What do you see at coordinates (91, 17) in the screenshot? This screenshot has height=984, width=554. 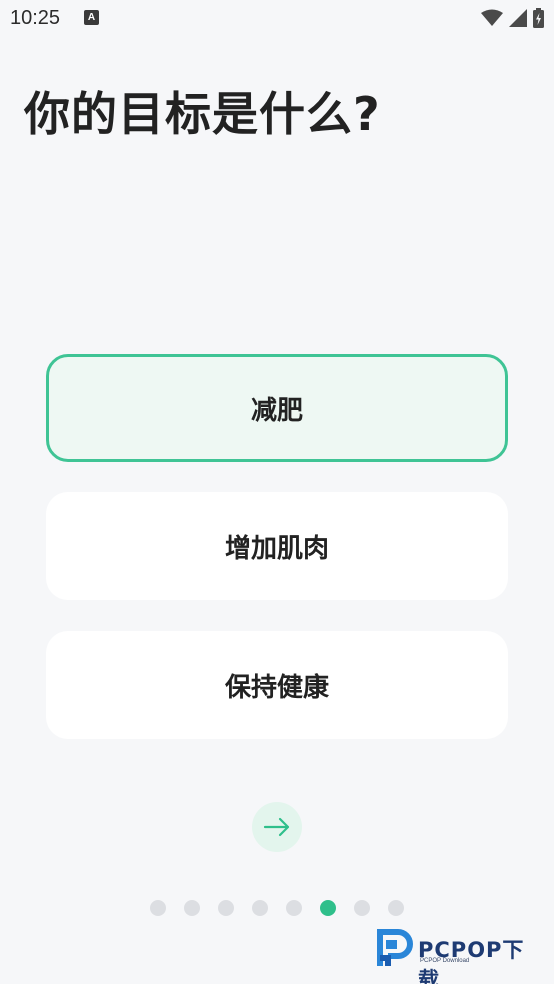 I see `notification-app-icon: A` at bounding box center [91, 17].